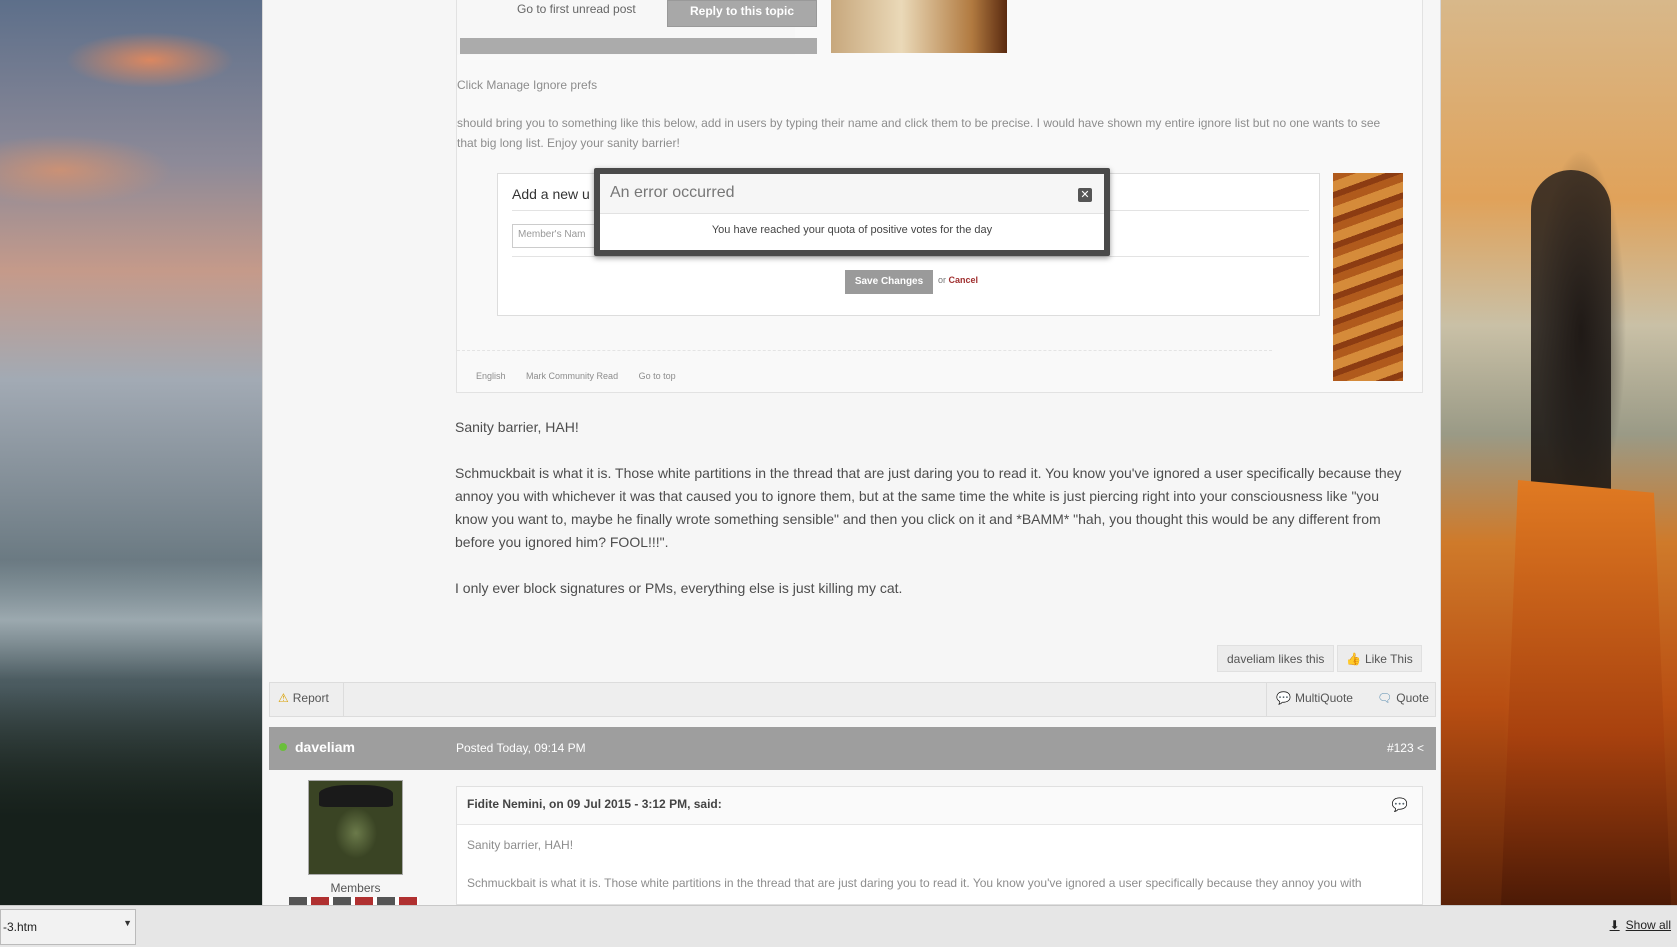  I want to click on background-left-artwork, so click(131, 452).